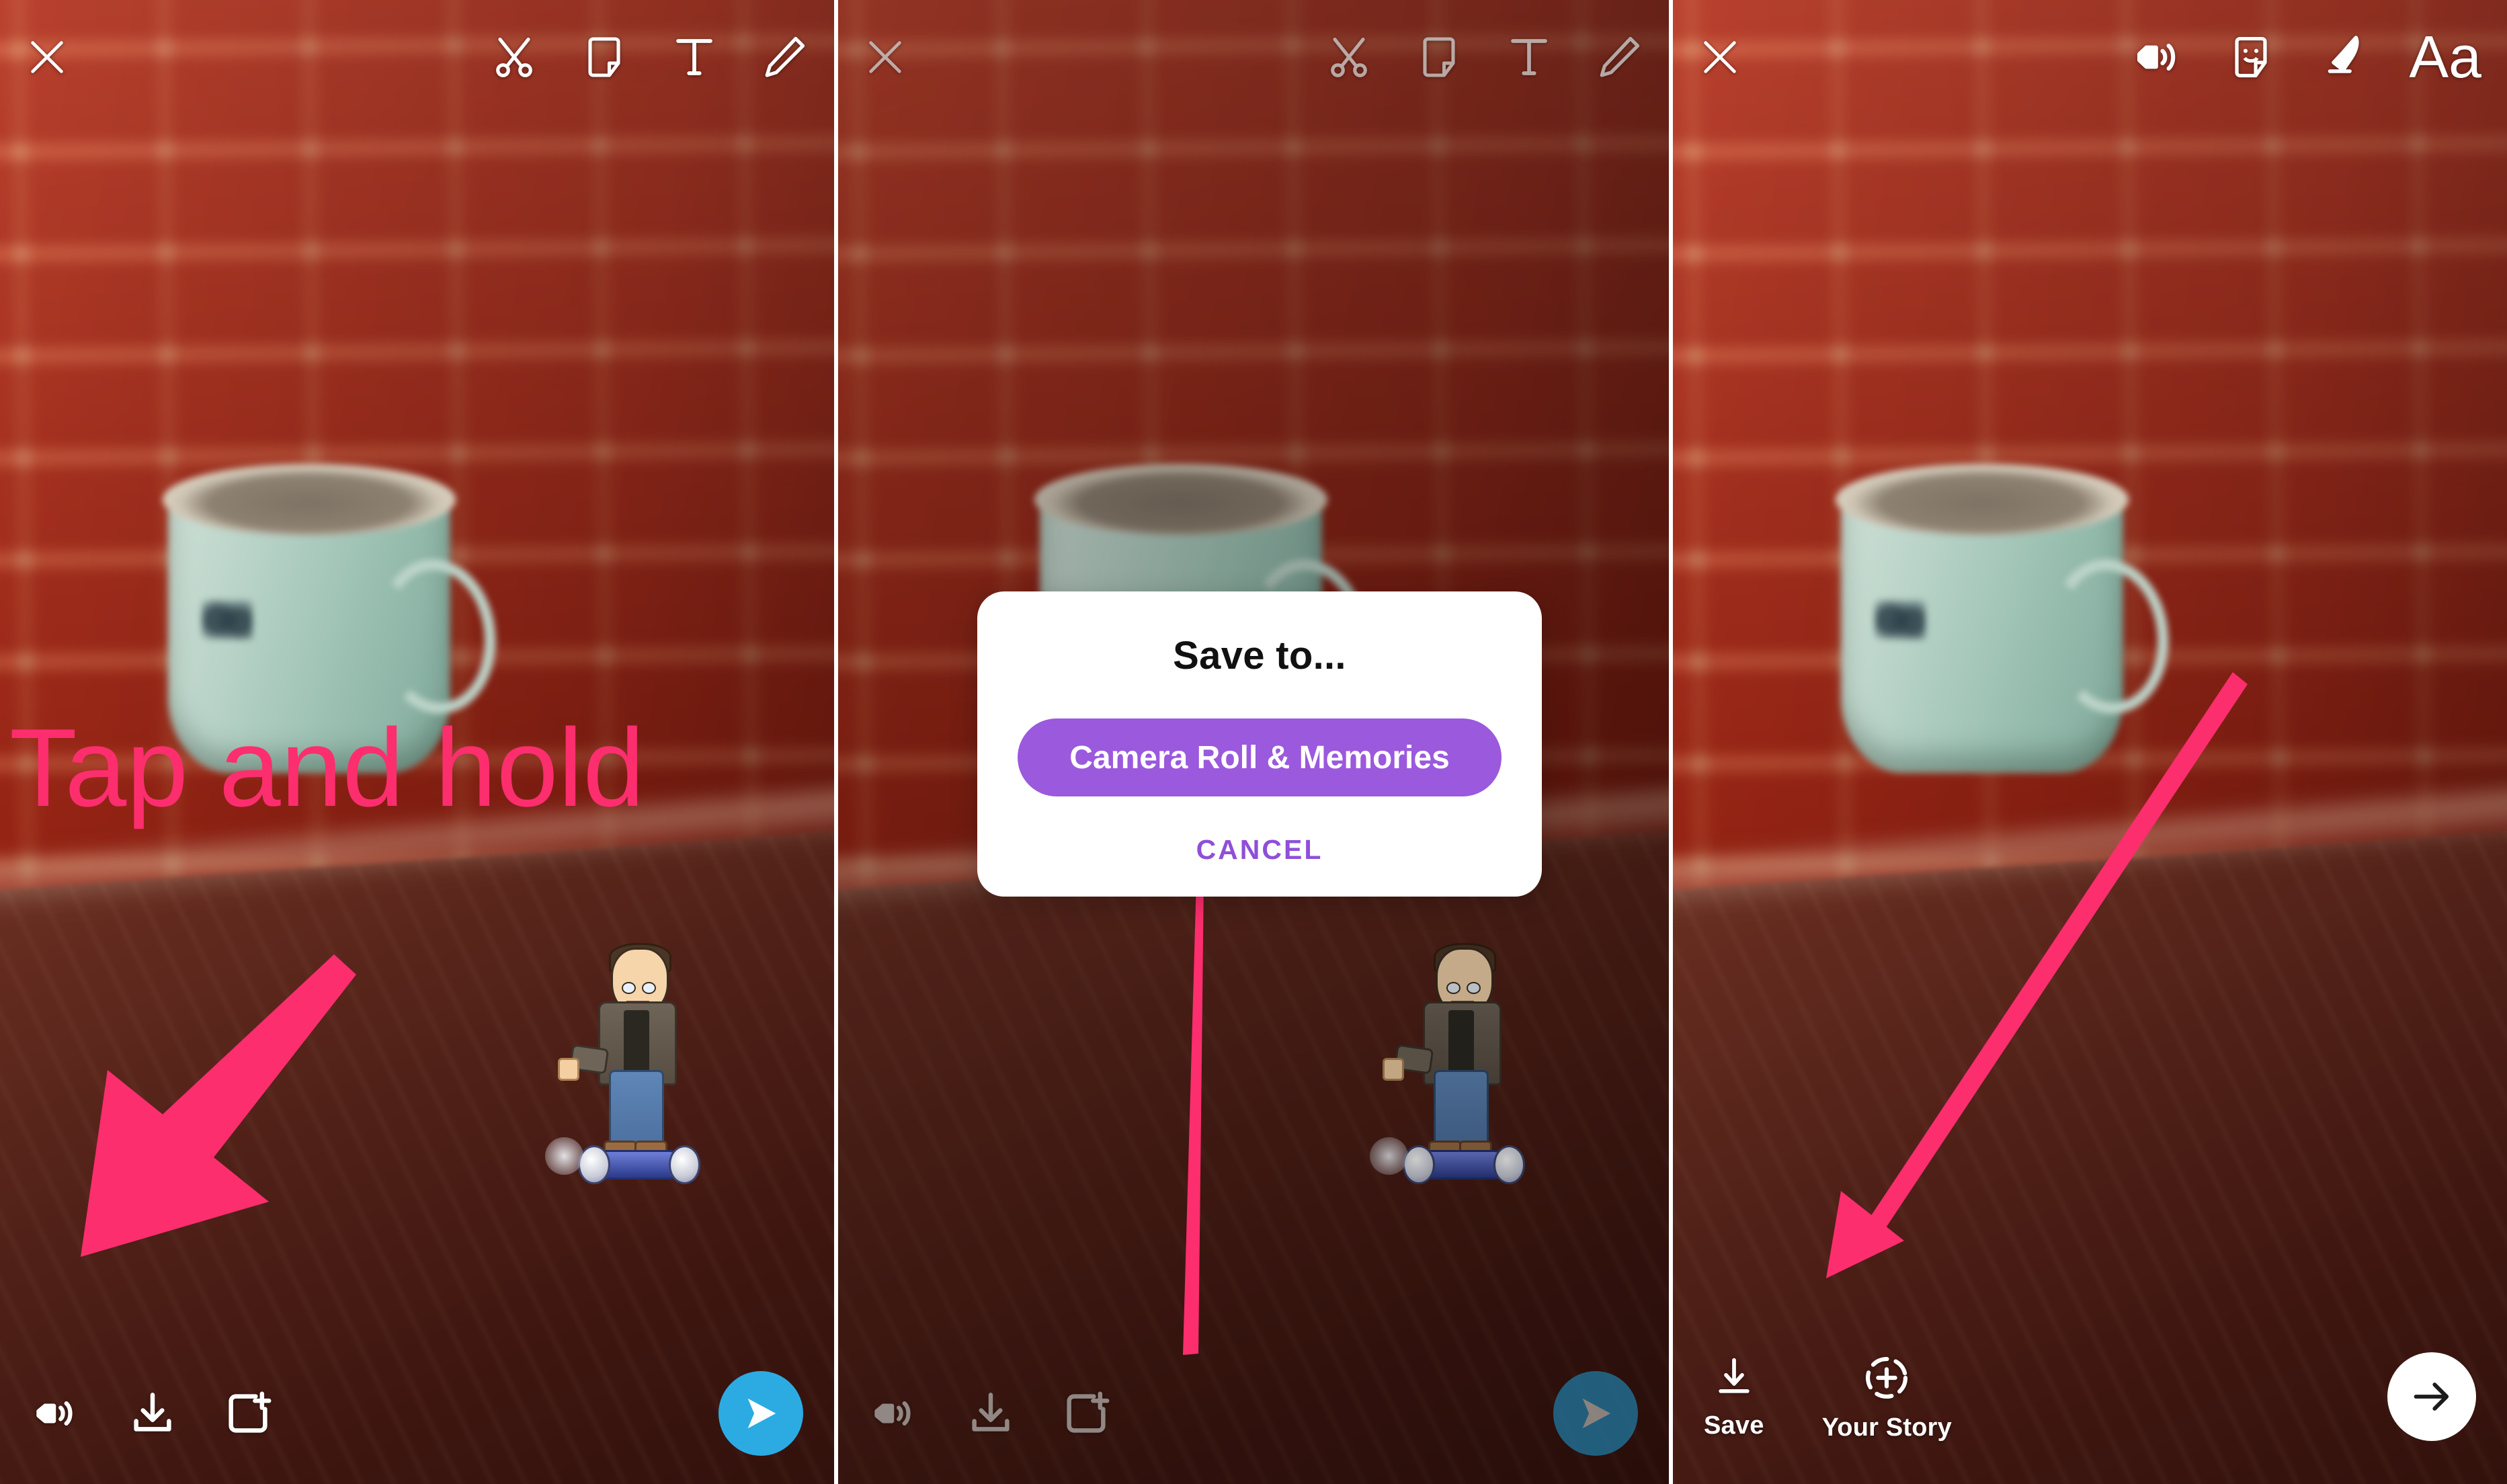  What do you see at coordinates (1260, 757) in the screenshot?
I see `camera-roll-memories-button: Camera Roll & Memories` at bounding box center [1260, 757].